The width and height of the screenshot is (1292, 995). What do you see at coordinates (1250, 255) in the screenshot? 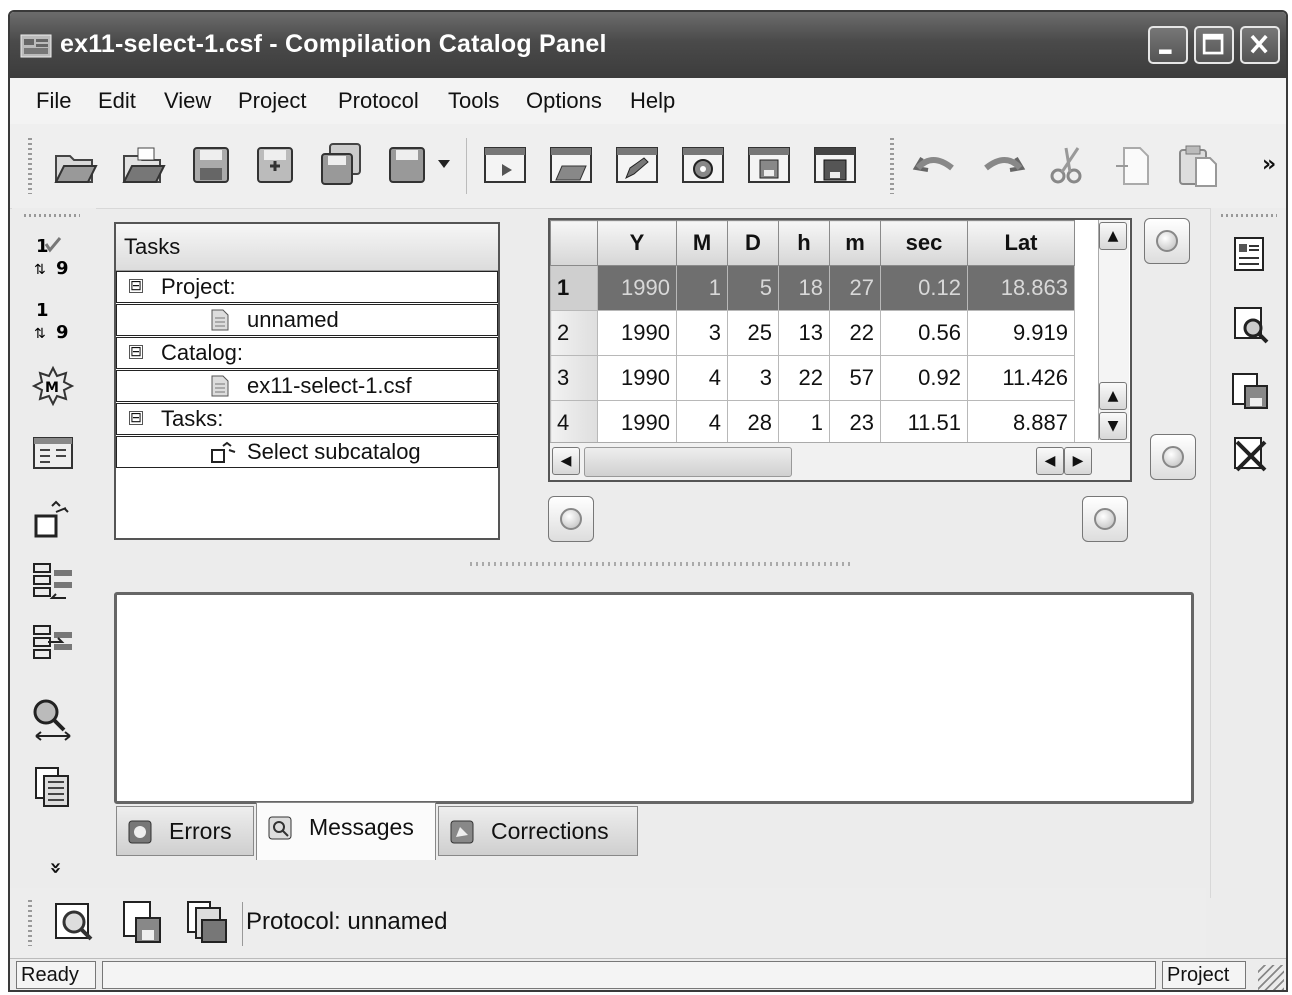
I see `report-button` at bounding box center [1250, 255].